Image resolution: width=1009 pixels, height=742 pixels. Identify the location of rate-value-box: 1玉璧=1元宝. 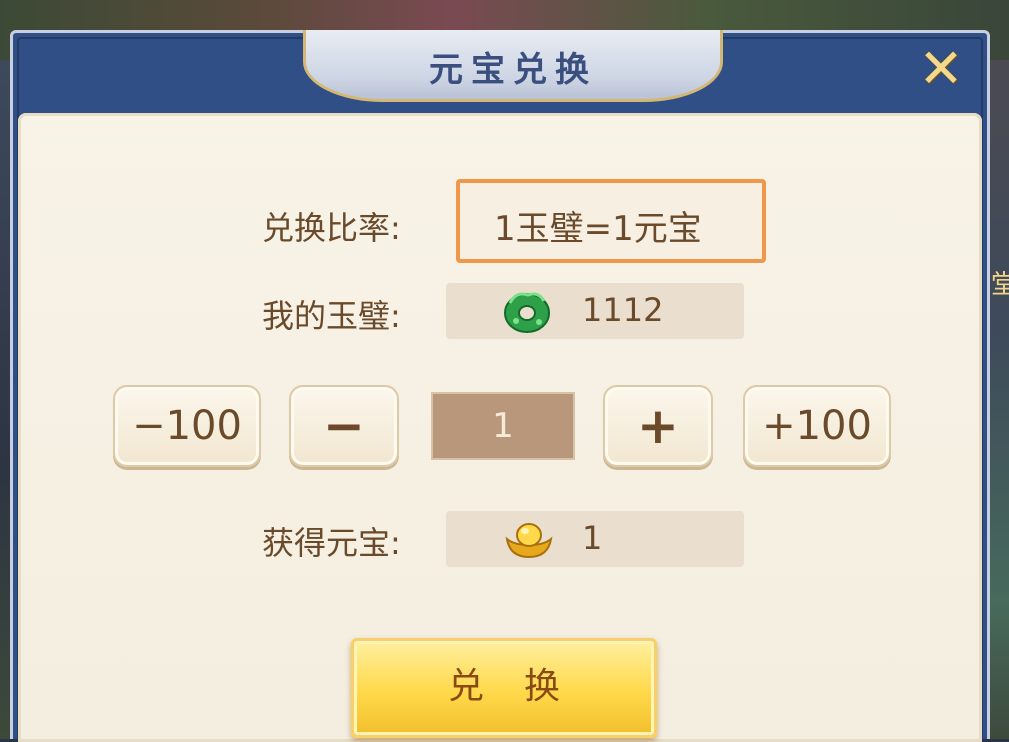
(611, 221).